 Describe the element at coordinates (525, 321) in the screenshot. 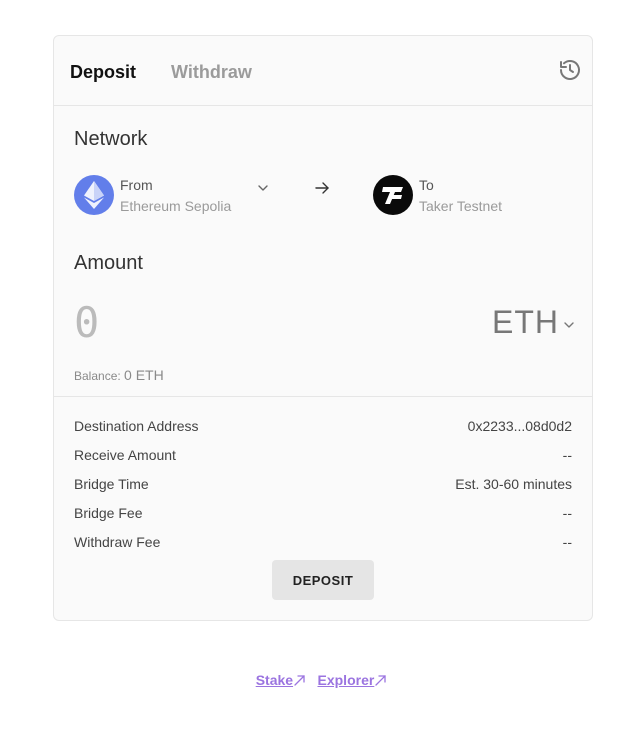

I see `token-label: ETH` at that location.